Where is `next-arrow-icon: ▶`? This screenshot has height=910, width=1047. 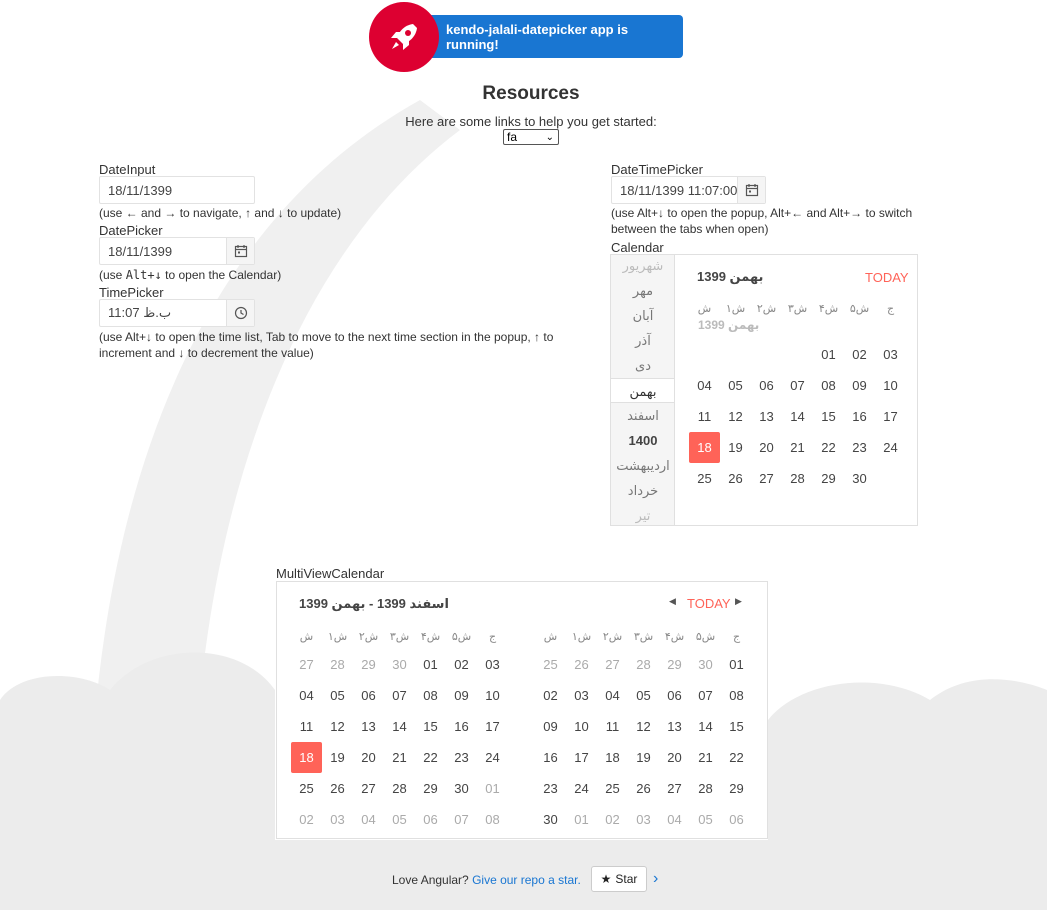 next-arrow-icon: ▶ is located at coordinates (738, 601).